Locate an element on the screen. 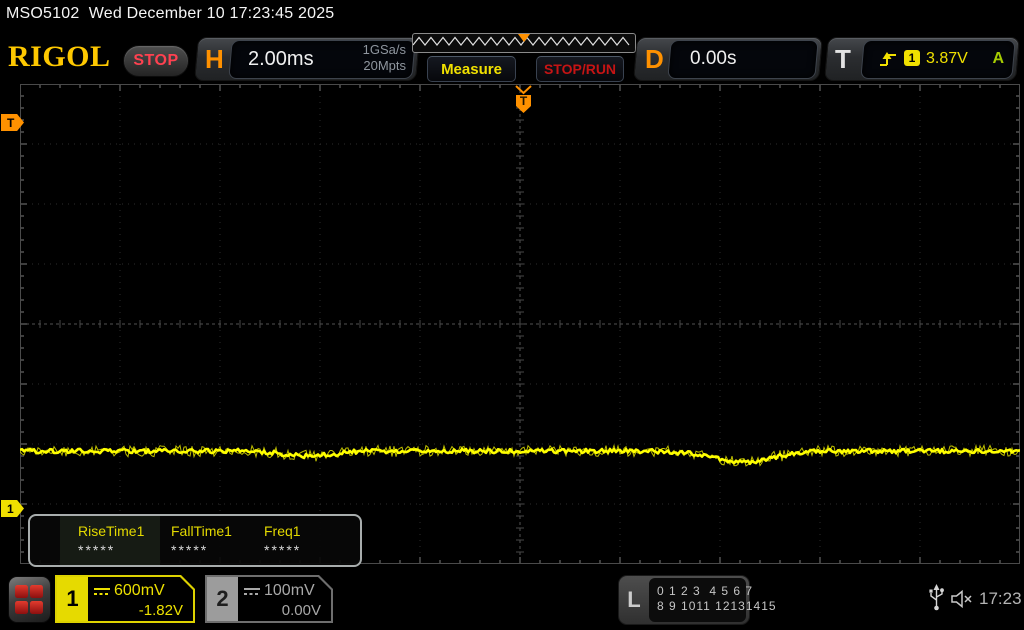 The image size is (1024, 630). channel1-scale-value: 600mV is located at coordinates (139, 590).